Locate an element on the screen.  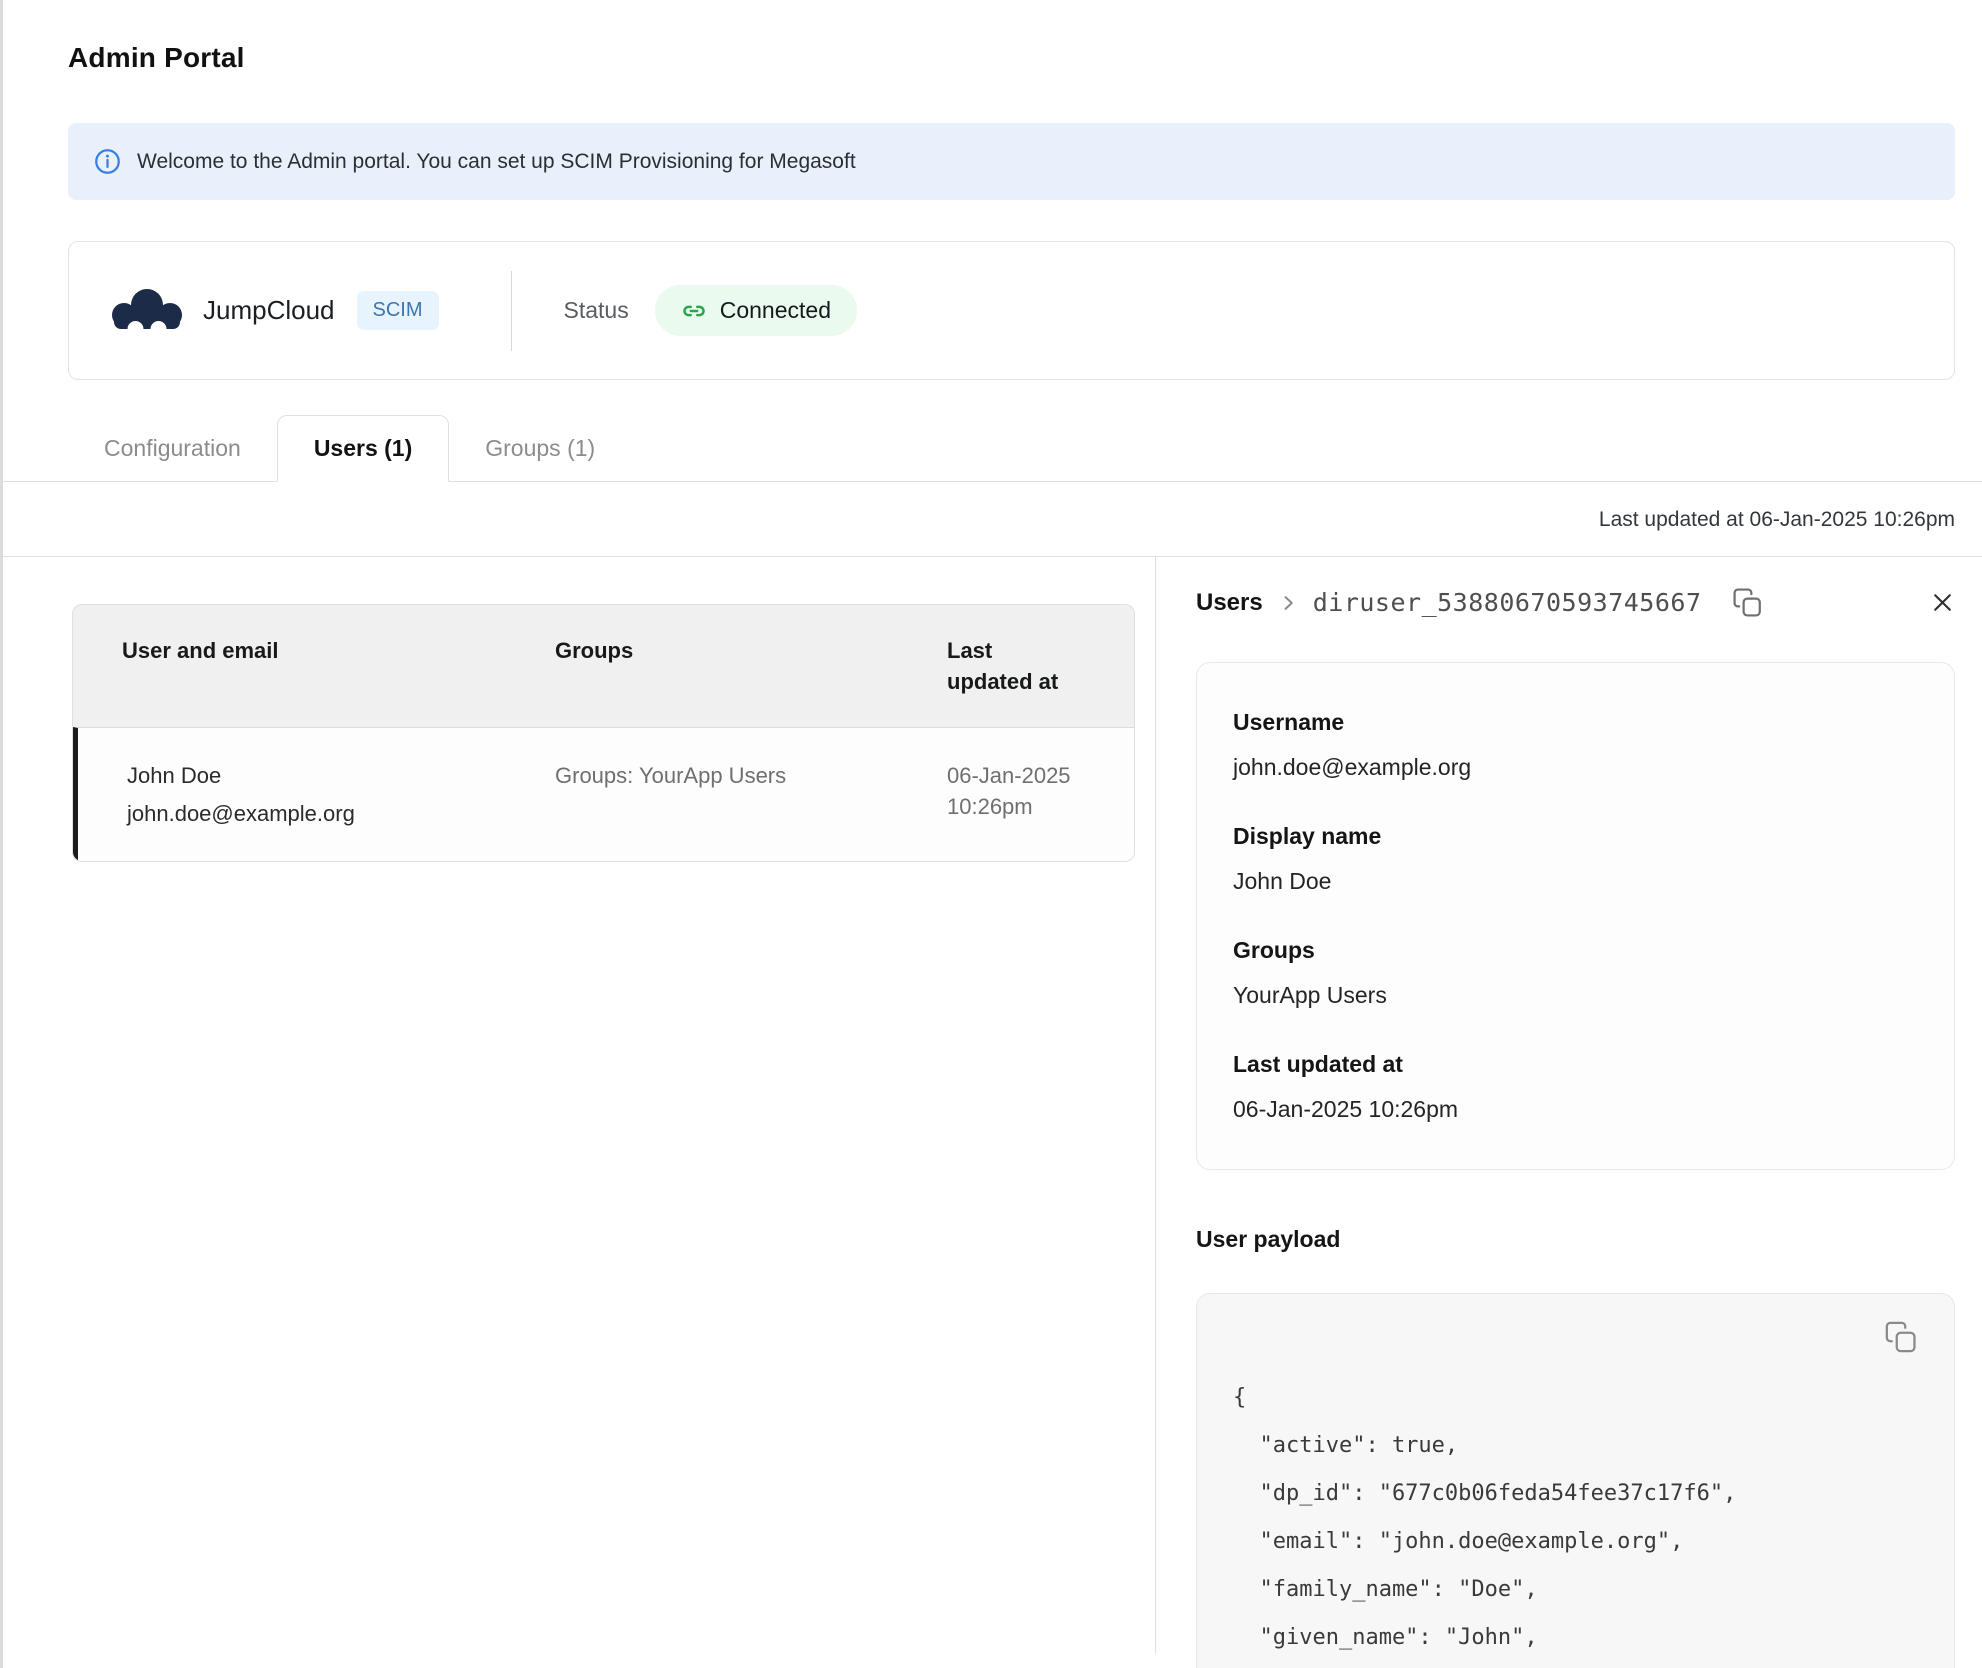
breadcrumb: Users diruser_53880670593745667 is located at coordinates (1575, 602).